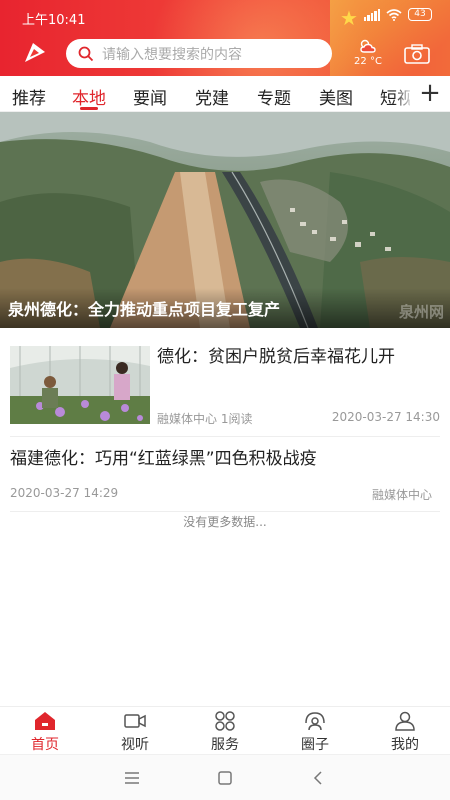 This screenshot has width=450, height=800. I want to click on app-logo-icon, so click(35, 52).